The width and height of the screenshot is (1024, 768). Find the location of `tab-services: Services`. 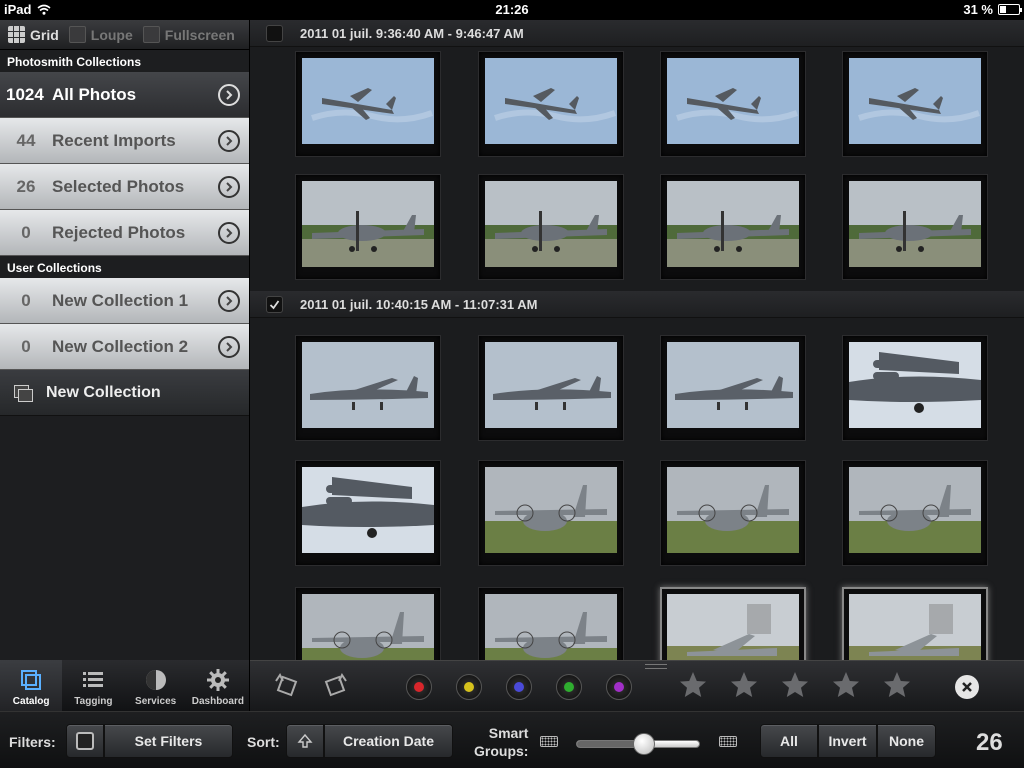

tab-services: Services is located at coordinates (156, 685).